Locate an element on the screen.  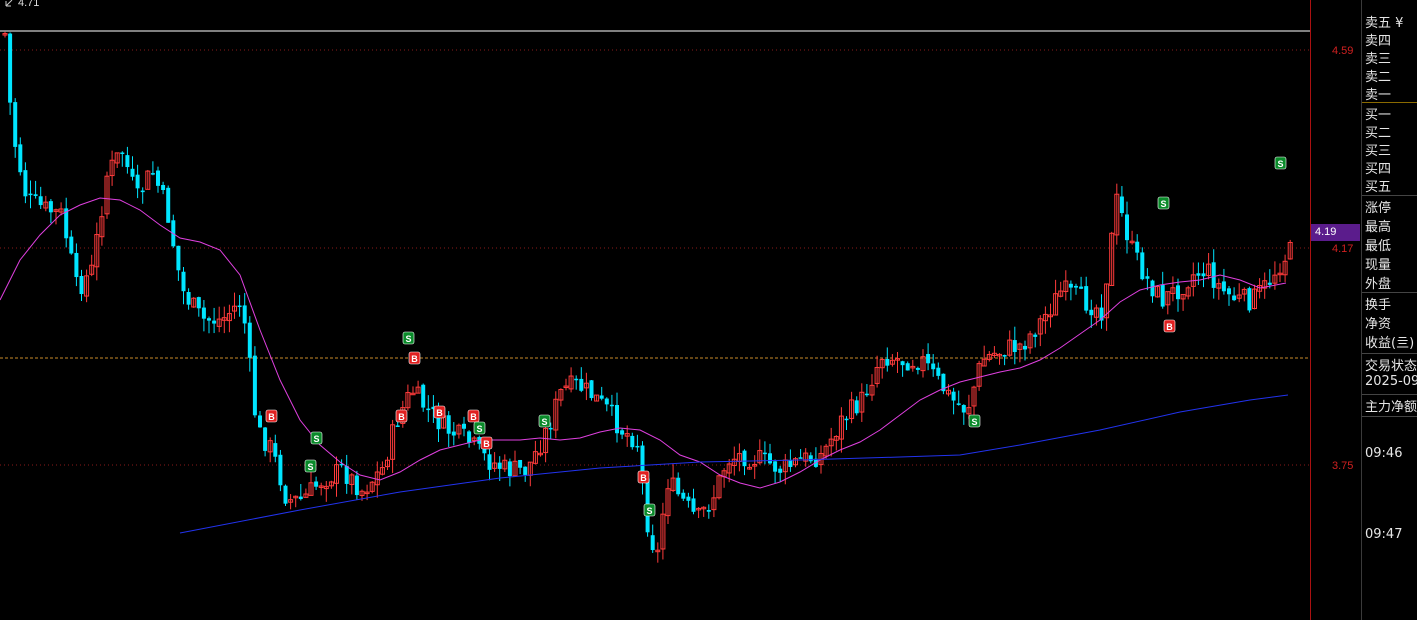
sell-3-label: 卖三 is located at coordinates (1378, 57).